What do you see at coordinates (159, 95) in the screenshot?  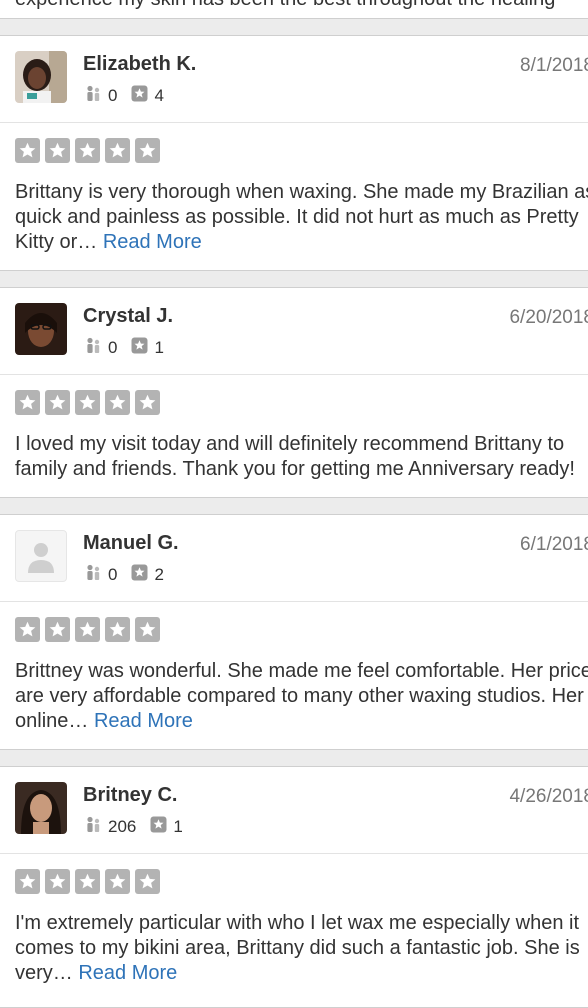 I see `review-count: 4` at bounding box center [159, 95].